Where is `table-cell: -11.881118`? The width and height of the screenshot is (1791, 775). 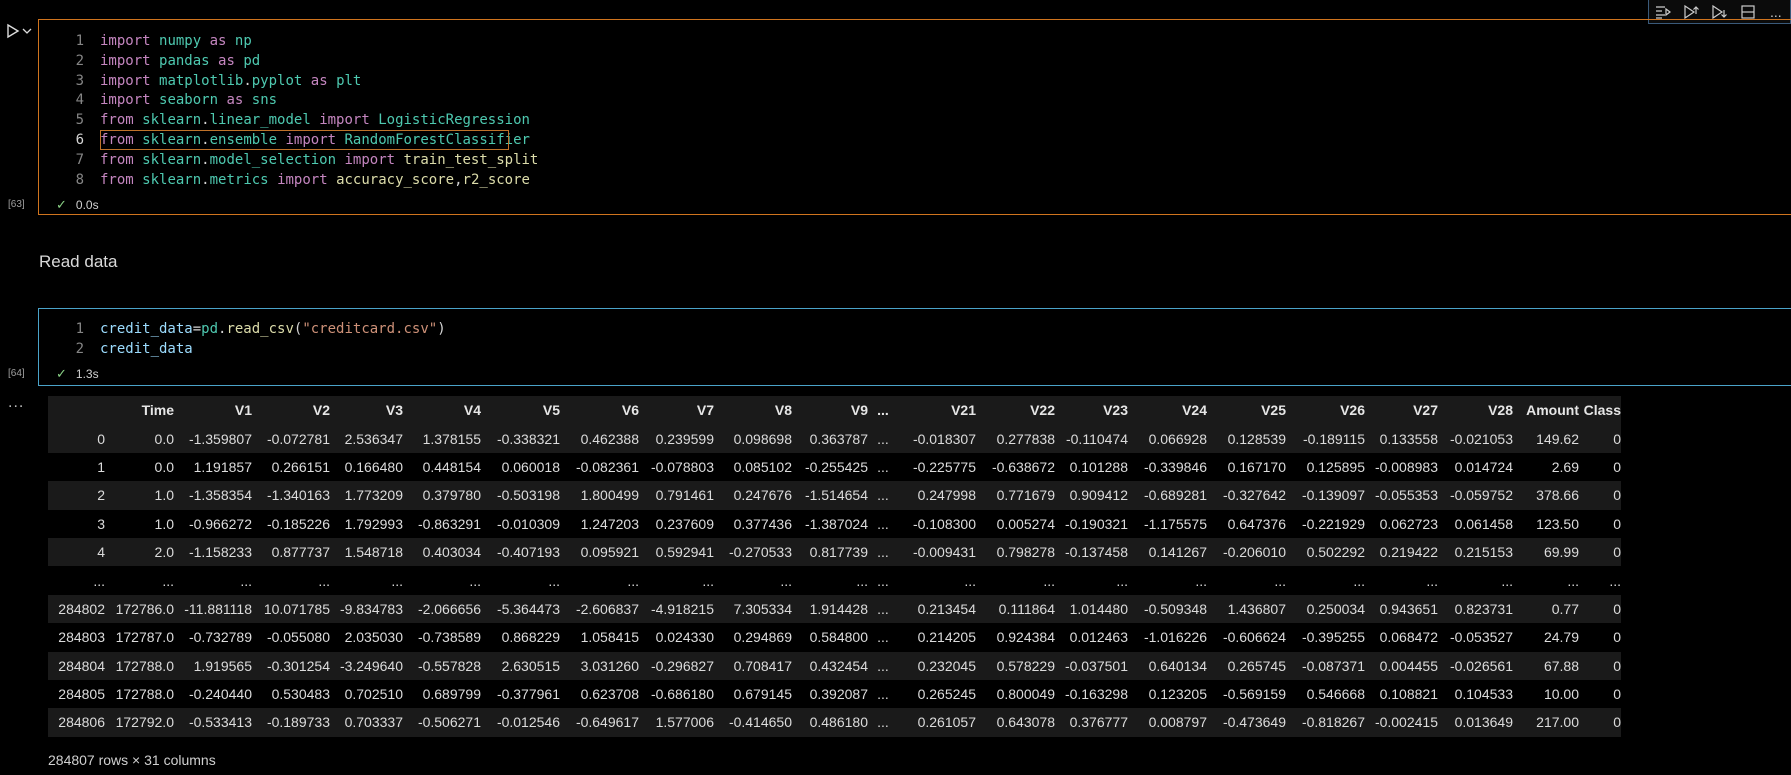 table-cell: -11.881118 is located at coordinates (218, 608).